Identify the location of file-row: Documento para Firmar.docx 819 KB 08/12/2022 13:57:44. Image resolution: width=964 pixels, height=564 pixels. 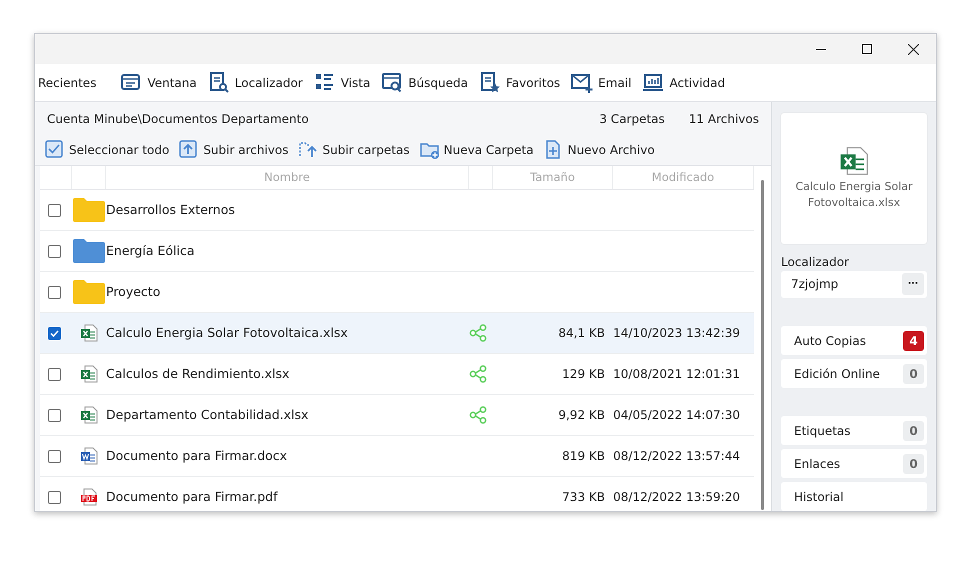
(397, 456).